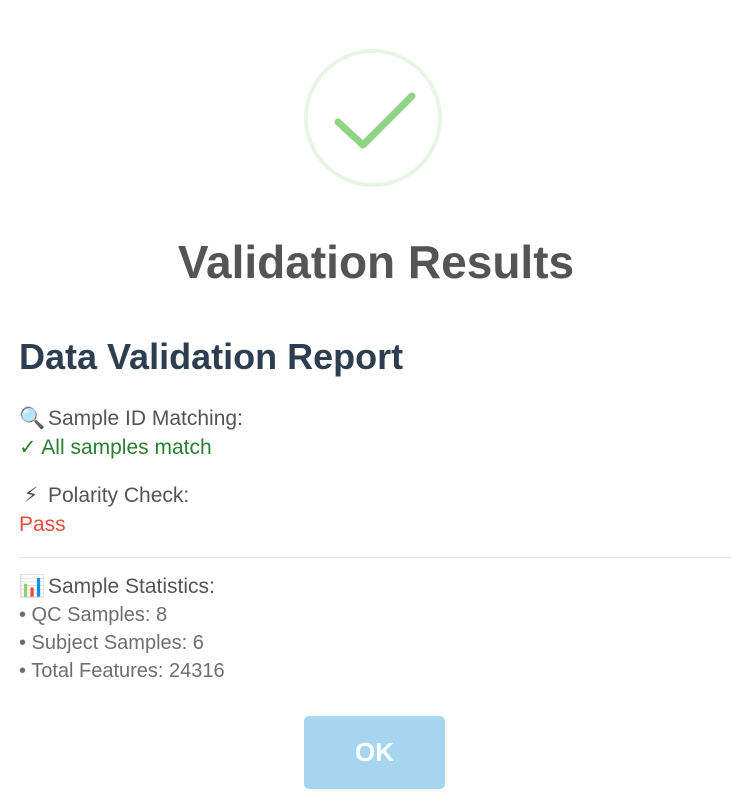 This screenshot has width=752, height=812. Describe the element at coordinates (93, 615) in the screenshot. I see `stat-qc-samples: • QC Samples: 8` at that location.